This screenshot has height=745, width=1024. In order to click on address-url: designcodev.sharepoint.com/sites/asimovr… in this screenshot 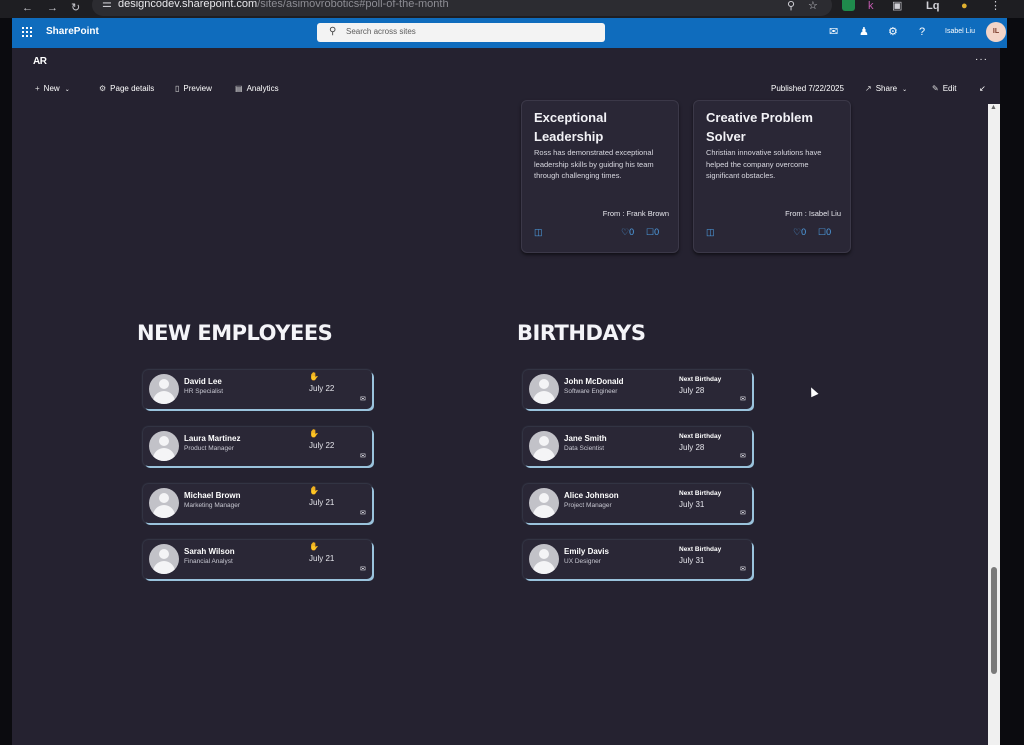, I will do `click(283, 5)`.